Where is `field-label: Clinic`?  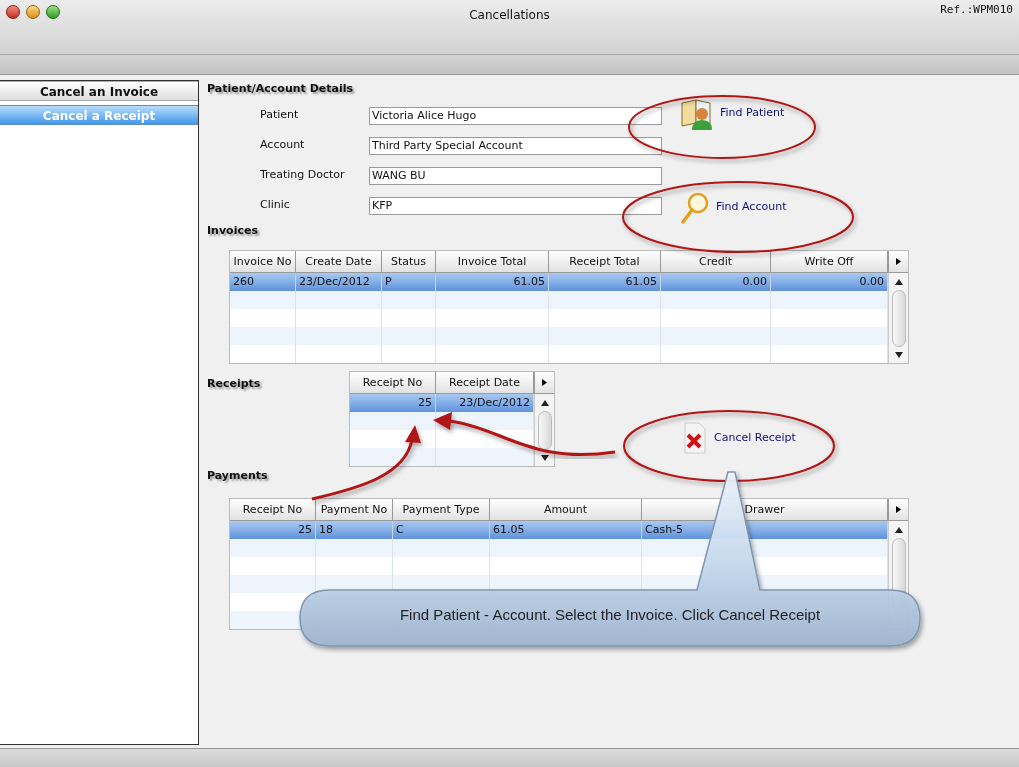
field-label: Clinic is located at coordinates (275, 205).